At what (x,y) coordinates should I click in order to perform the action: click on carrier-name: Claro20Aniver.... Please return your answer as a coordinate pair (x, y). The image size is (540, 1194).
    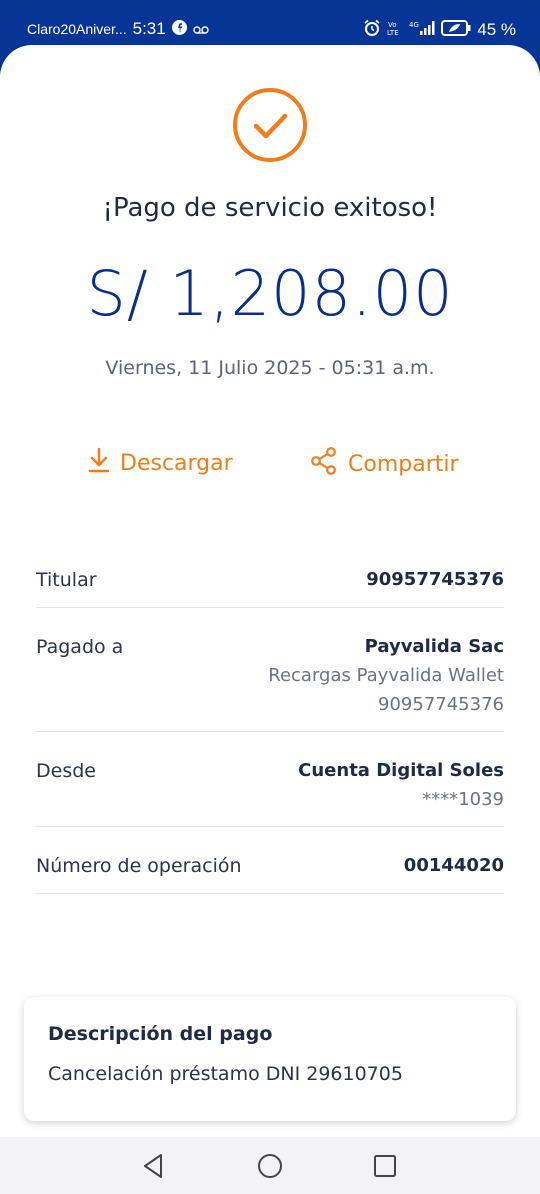
    Looking at the image, I should click on (77, 29).